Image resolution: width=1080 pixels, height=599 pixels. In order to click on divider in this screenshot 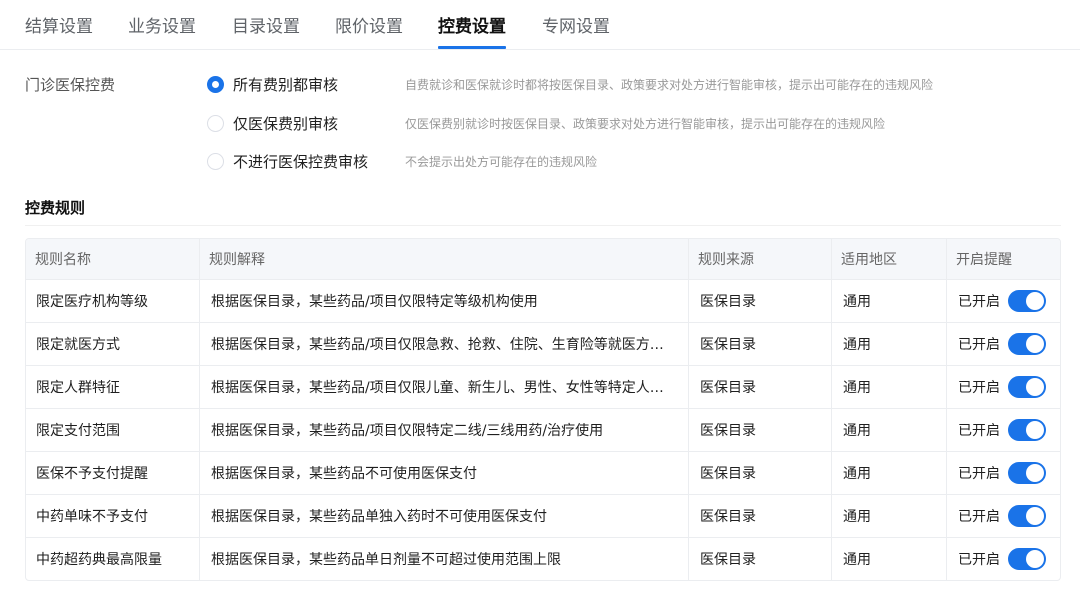, I will do `click(543, 225)`.